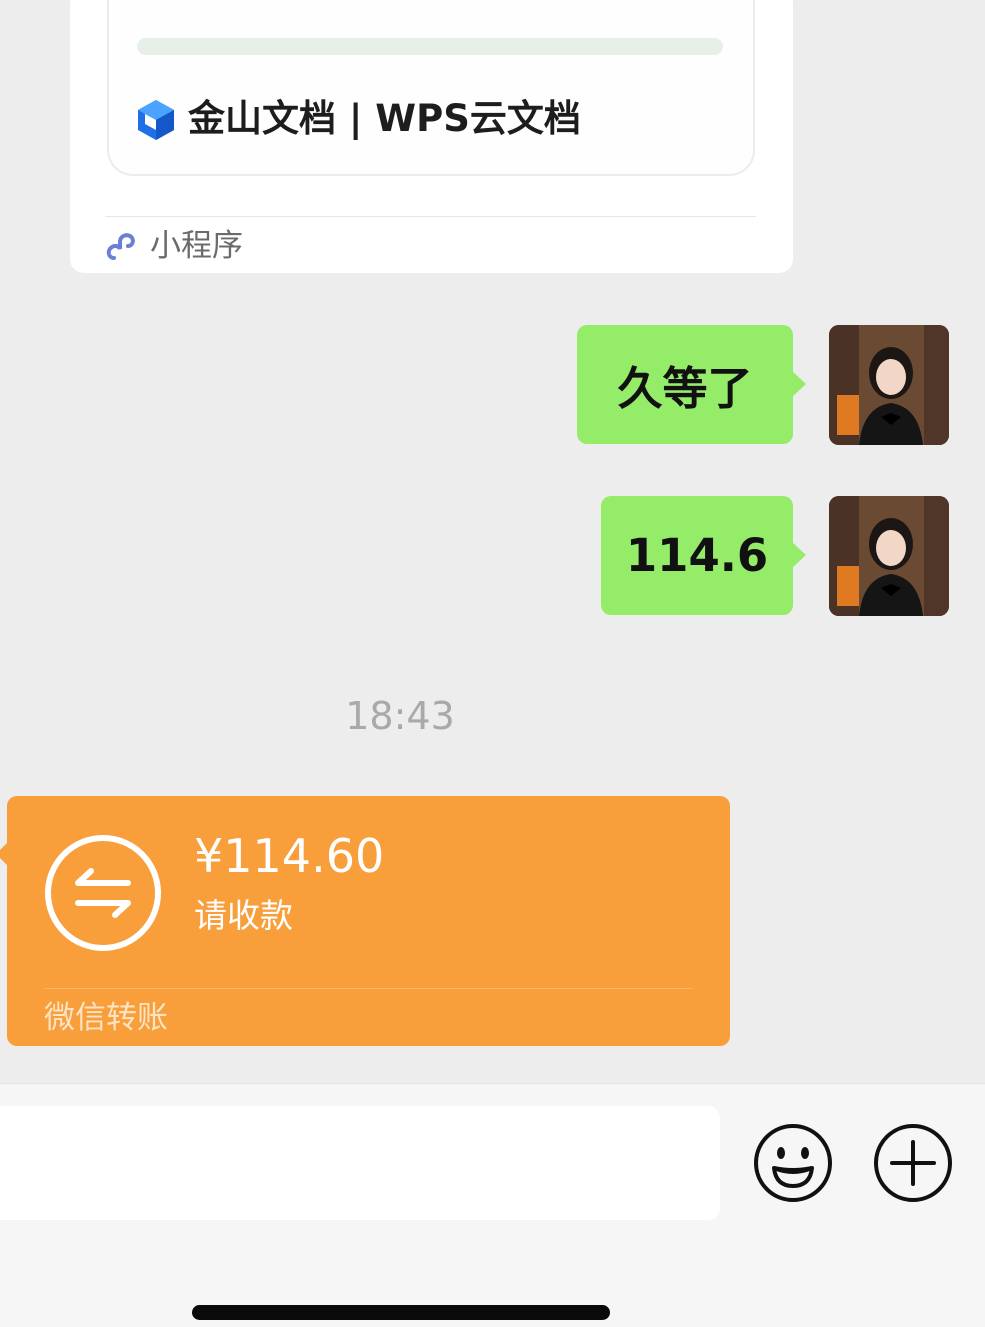  What do you see at coordinates (368, 988) in the screenshot?
I see `transfer-divider` at bounding box center [368, 988].